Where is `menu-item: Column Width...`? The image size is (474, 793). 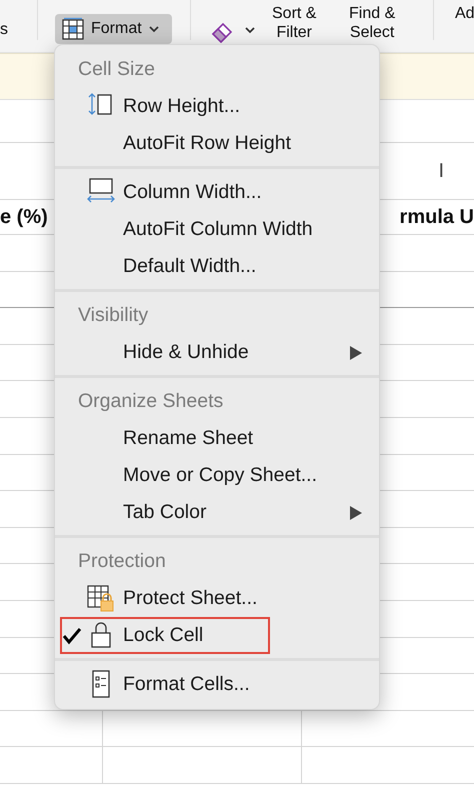
menu-item: Column Width... is located at coordinates (217, 192).